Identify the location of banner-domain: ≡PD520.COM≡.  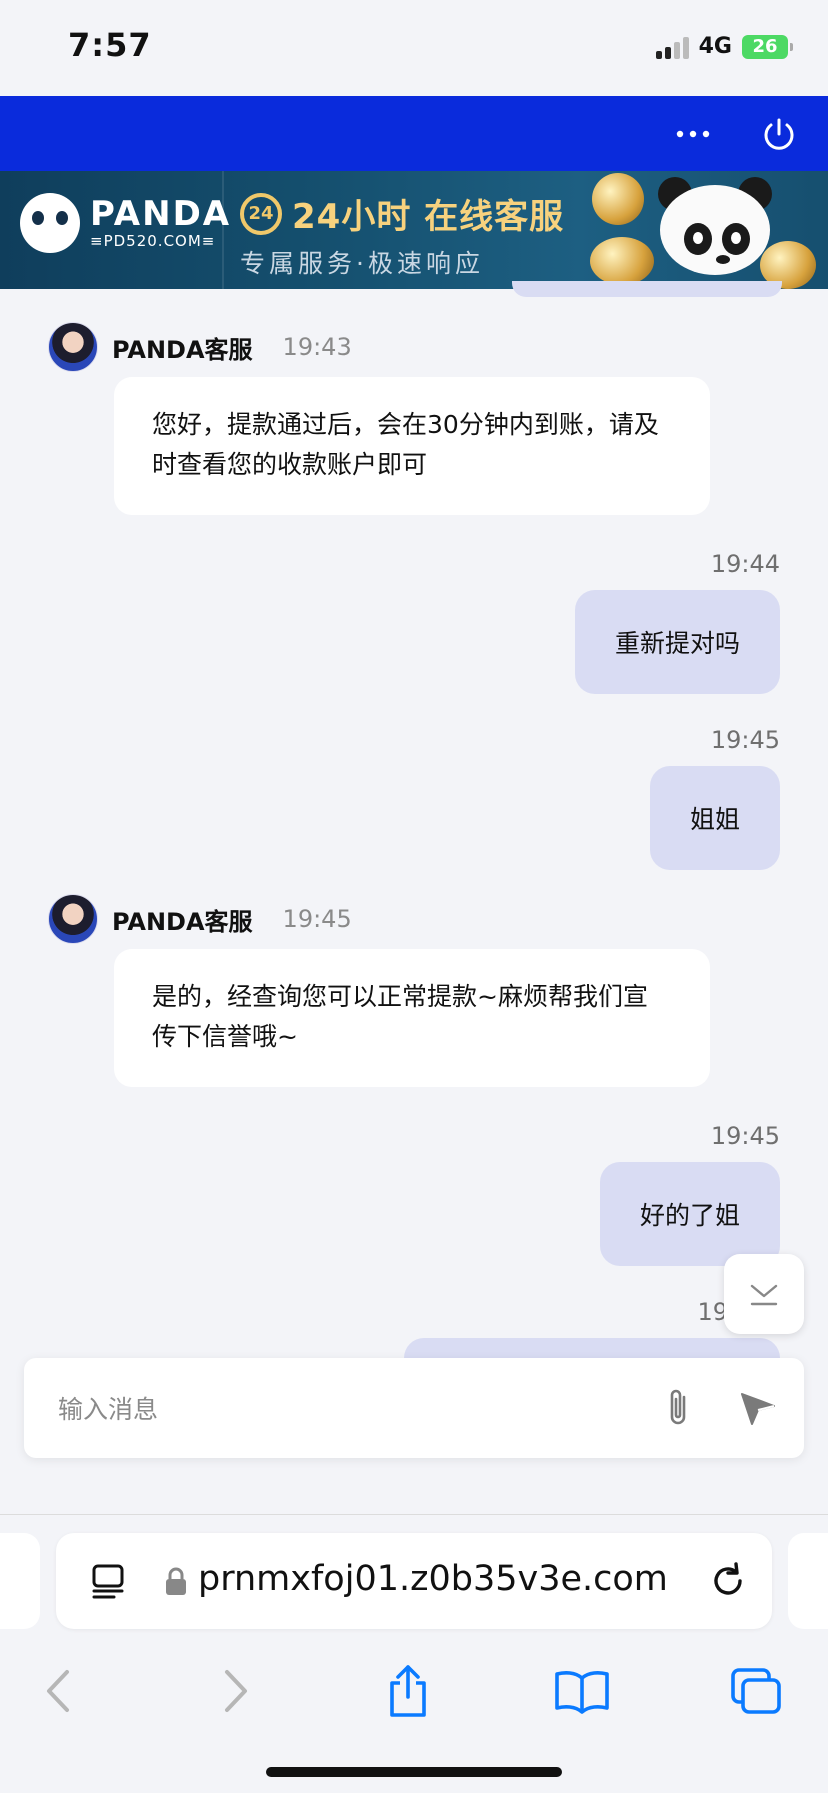
(153, 241).